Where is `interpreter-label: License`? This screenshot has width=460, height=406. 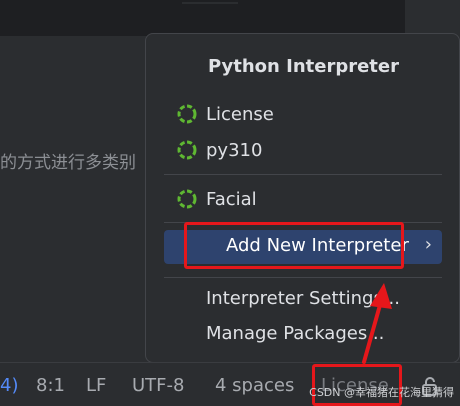 interpreter-label: License is located at coordinates (240, 114).